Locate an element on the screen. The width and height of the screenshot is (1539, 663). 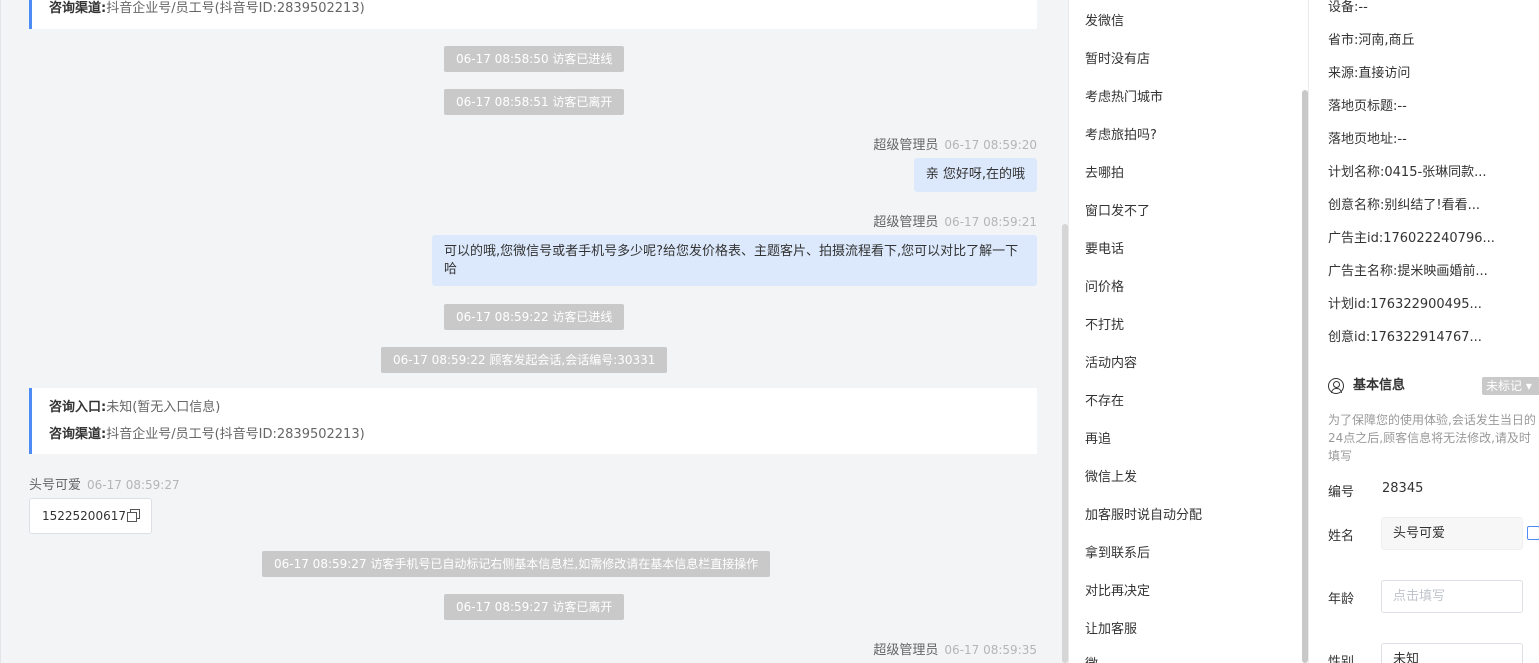
quick-reply-item: 不打扰 is located at coordinates (1104, 323).